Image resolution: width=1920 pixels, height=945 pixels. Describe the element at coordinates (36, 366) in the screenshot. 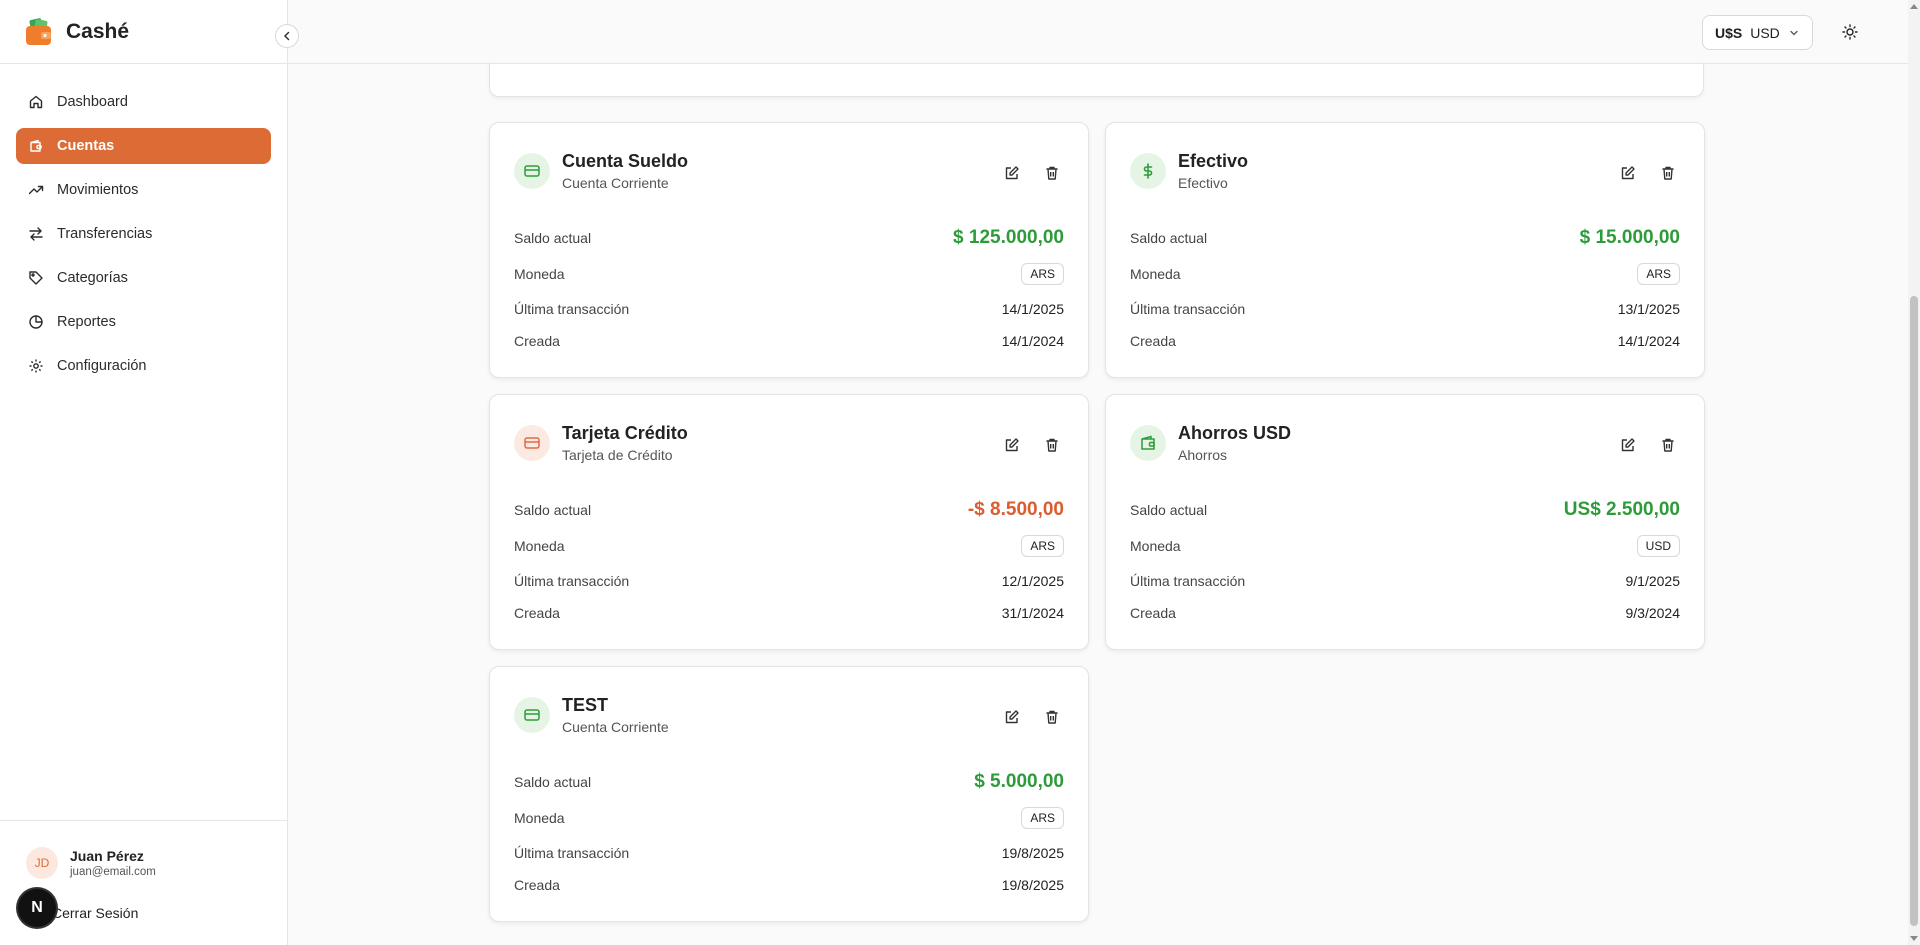

I see `gear-icon` at that location.